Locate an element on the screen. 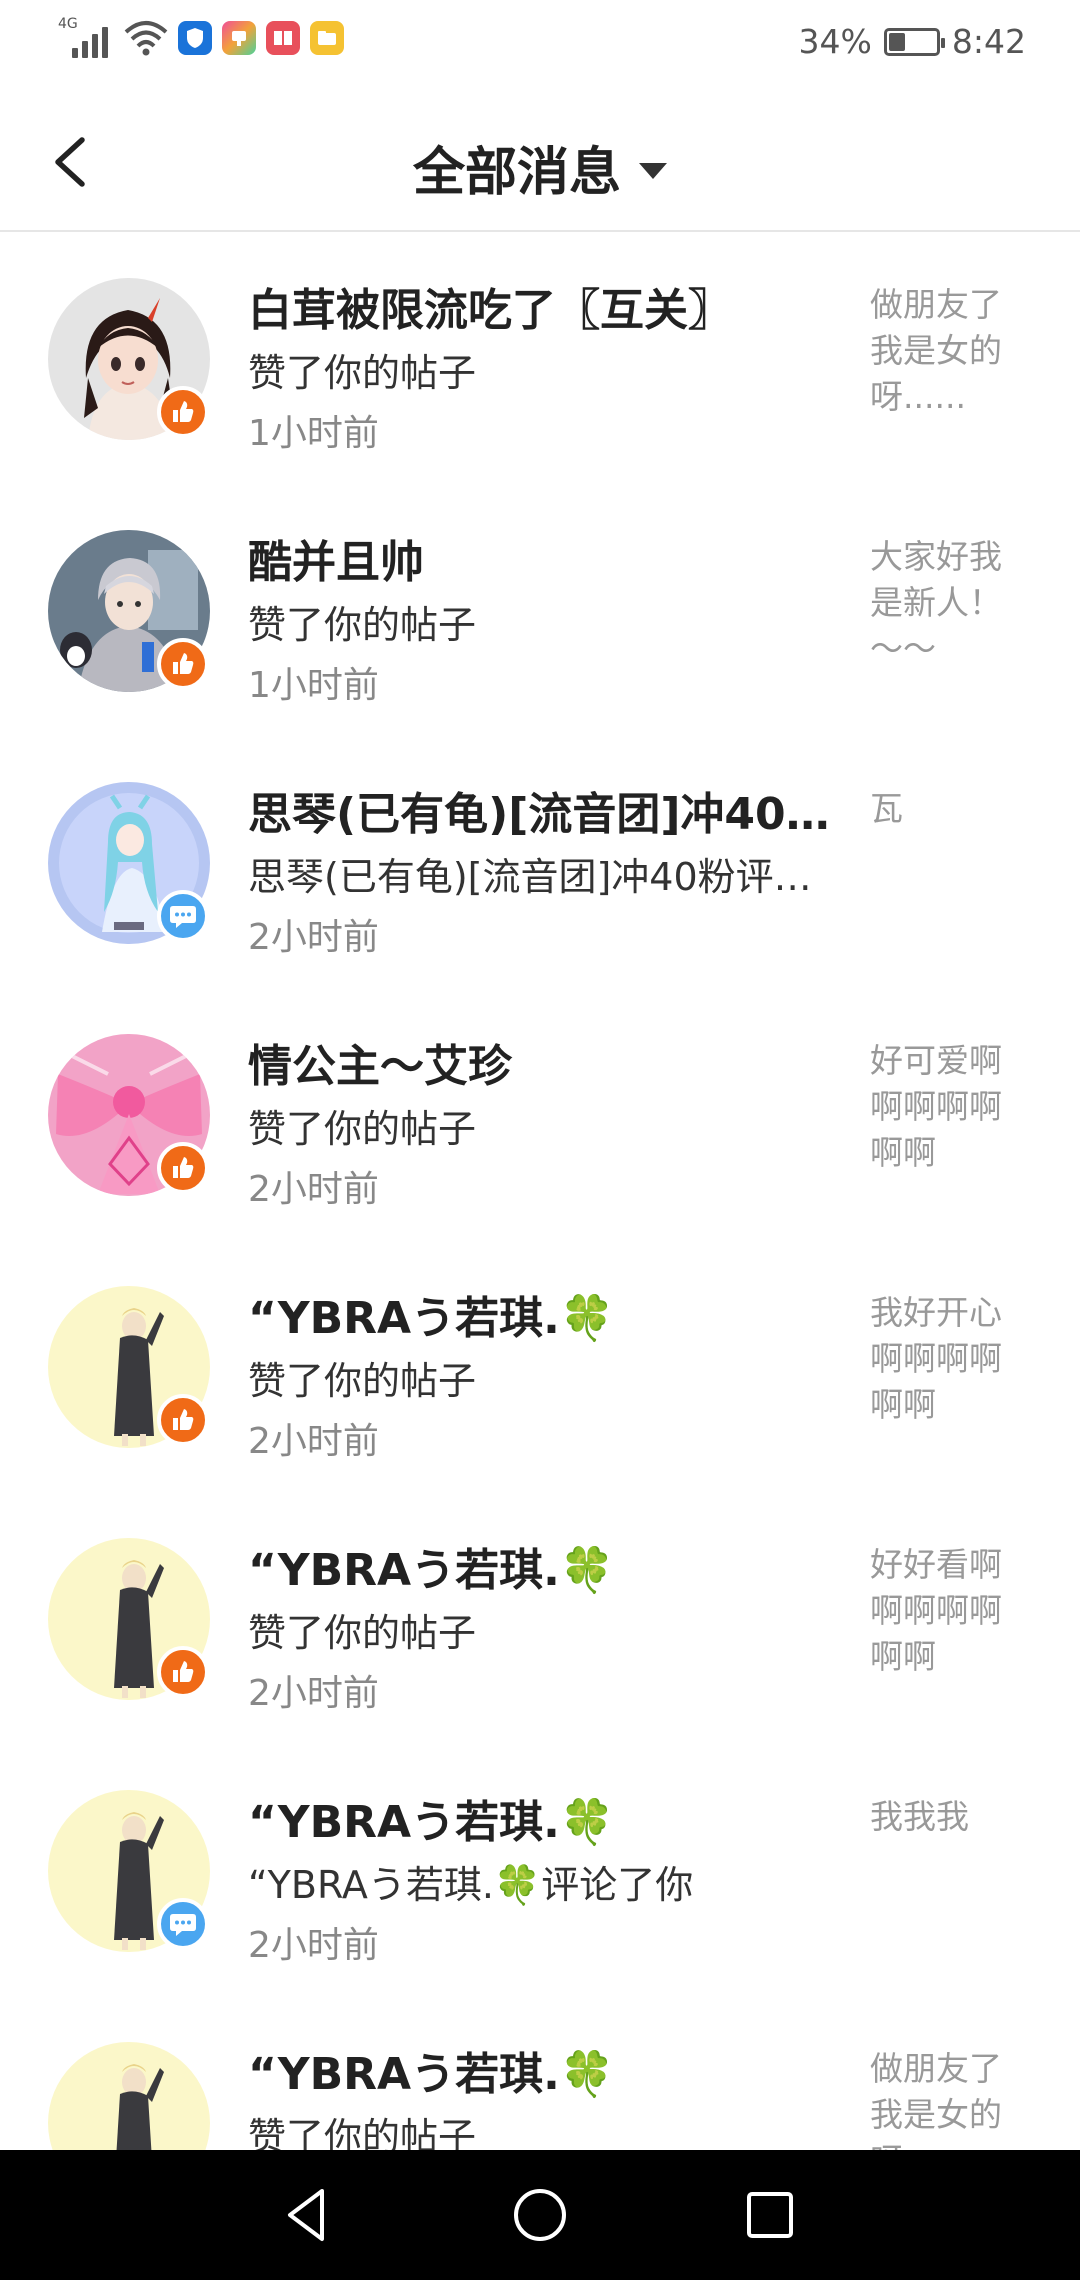 This screenshot has height=2280, width=1080. system-nav-bar is located at coordinates (540, 2215).